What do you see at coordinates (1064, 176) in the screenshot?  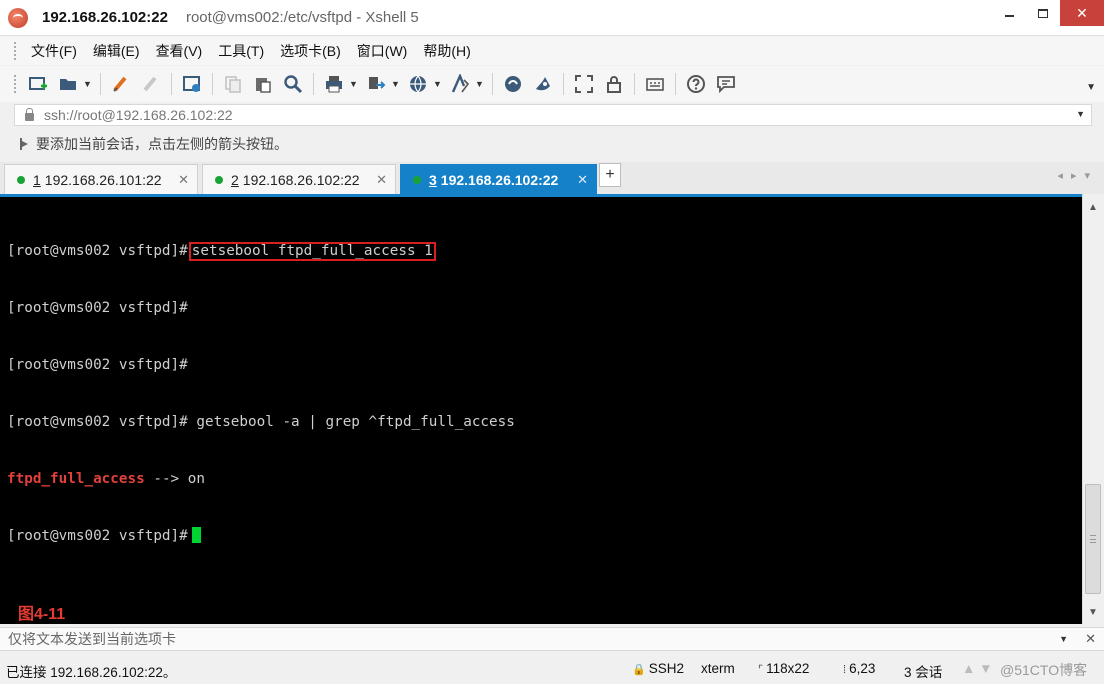 I see `tab-prev-icon: ◂` at bounding box center [1064, 176].